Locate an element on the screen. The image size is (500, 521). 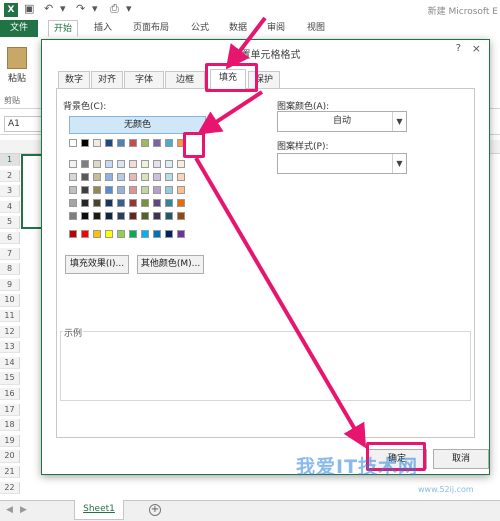
arrow-to-orange-swatch is located at coordinates (230, 112).